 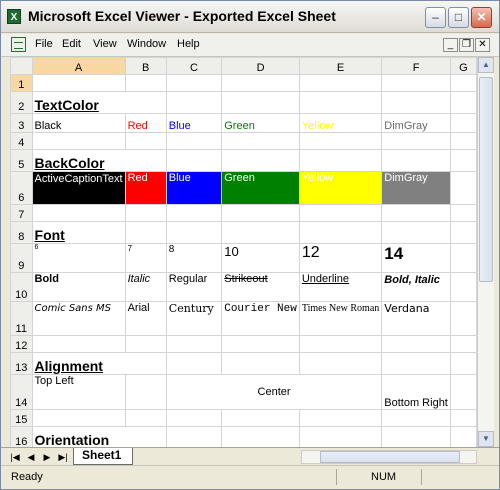 I want to click on menu-help: Help, so click(x=188, y=44).